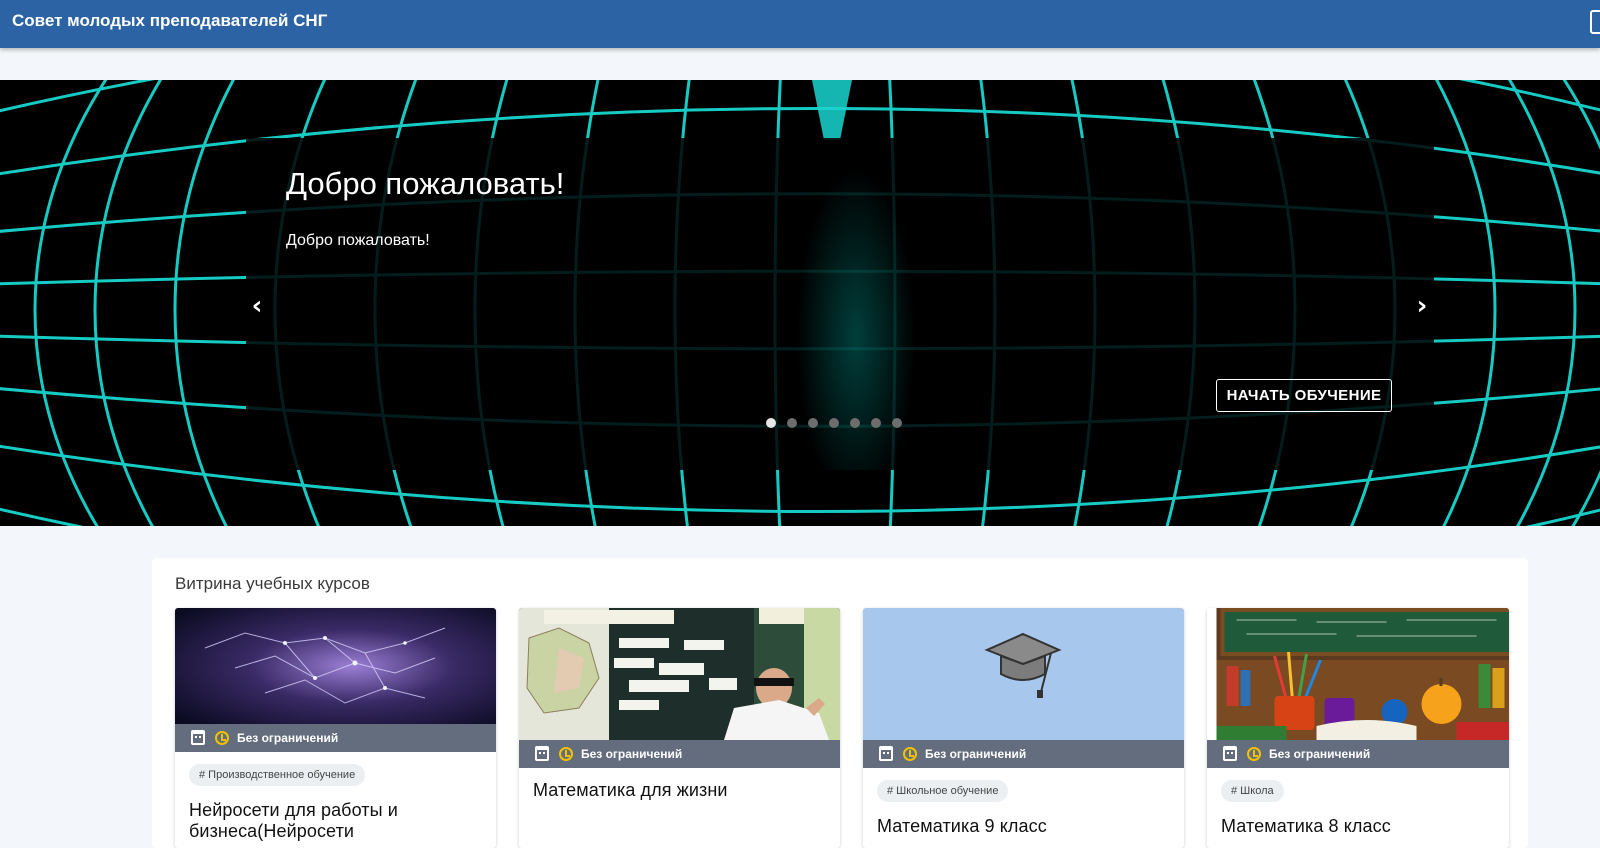 The image size is (1600, 848). What do you see at coordinates (681, 790) in the screenshot?
I see `course-title: Математика для жизни` at bounding box center [681, 790].